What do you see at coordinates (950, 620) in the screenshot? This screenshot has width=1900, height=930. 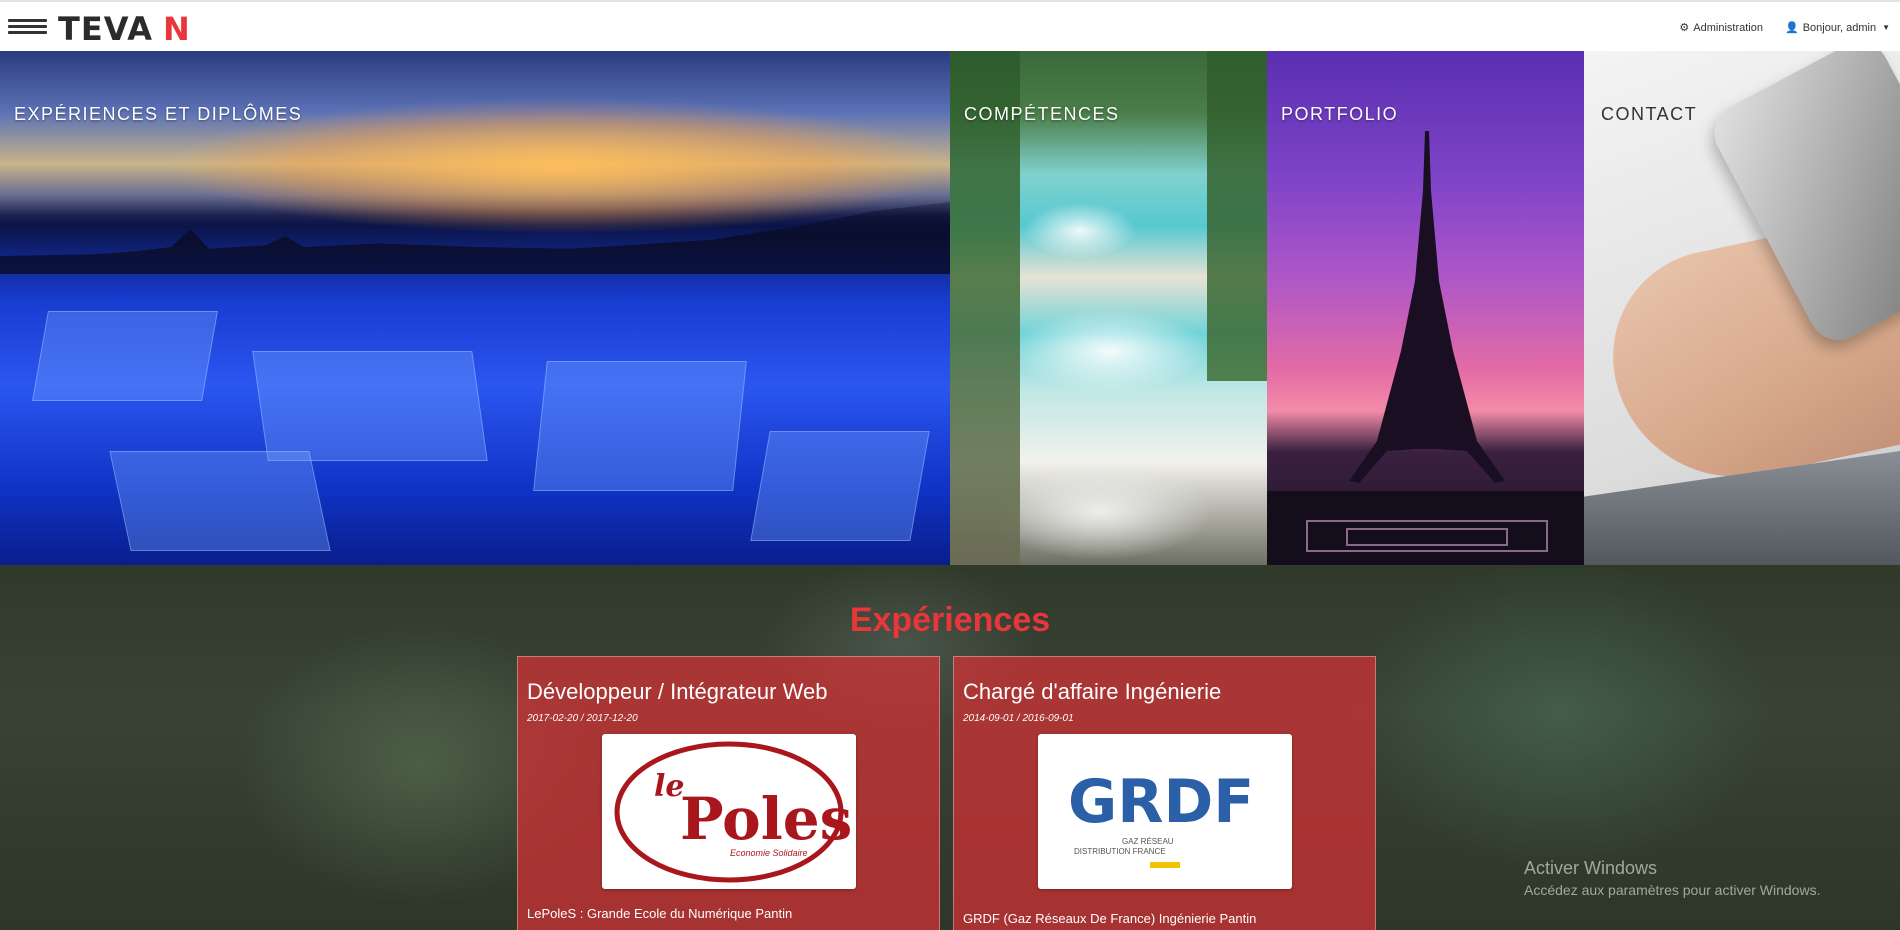 I see `section-title: Expériences` at bounding box center [950, 620].